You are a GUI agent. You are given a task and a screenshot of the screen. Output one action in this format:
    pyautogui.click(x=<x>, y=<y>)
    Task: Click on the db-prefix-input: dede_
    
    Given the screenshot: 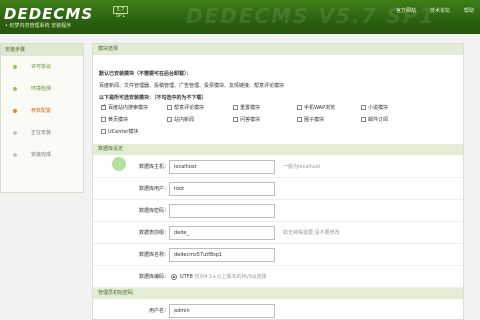 What is the action you would take?
    pyautogui.click(x=222, y=233)
    